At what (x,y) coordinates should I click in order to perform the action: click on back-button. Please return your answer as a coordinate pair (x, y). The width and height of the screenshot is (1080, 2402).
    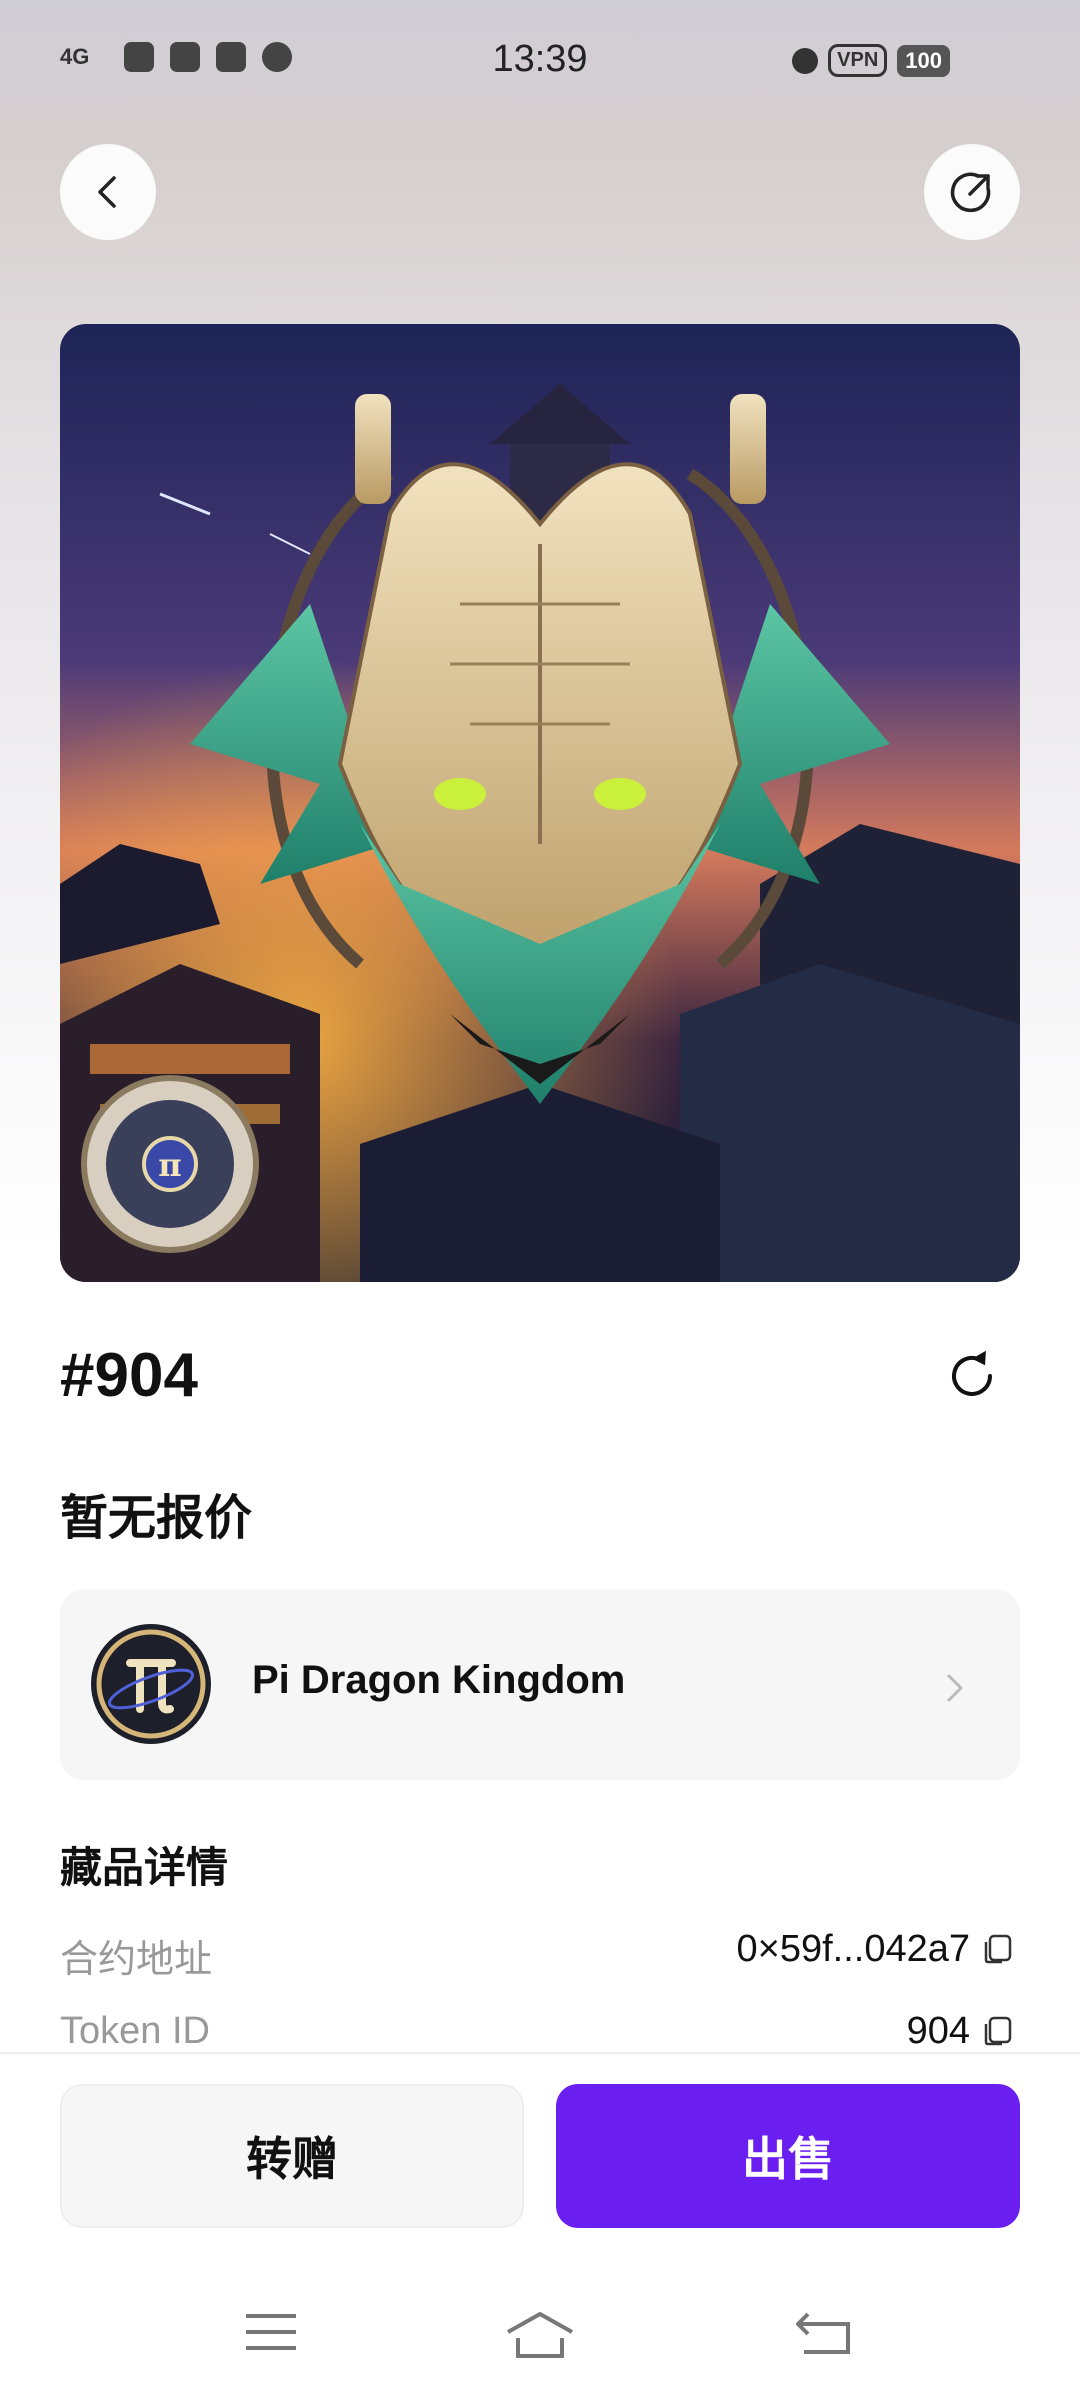
    Looking at the image, I should click on (108, 192).